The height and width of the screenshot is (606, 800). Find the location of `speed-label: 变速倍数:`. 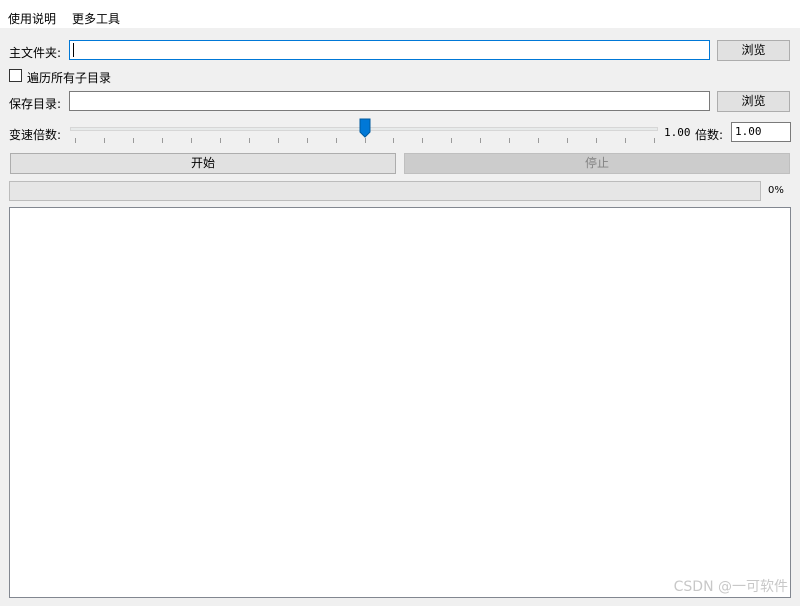

speed-label: 变速倍数: is located at coordinates (35, 135).